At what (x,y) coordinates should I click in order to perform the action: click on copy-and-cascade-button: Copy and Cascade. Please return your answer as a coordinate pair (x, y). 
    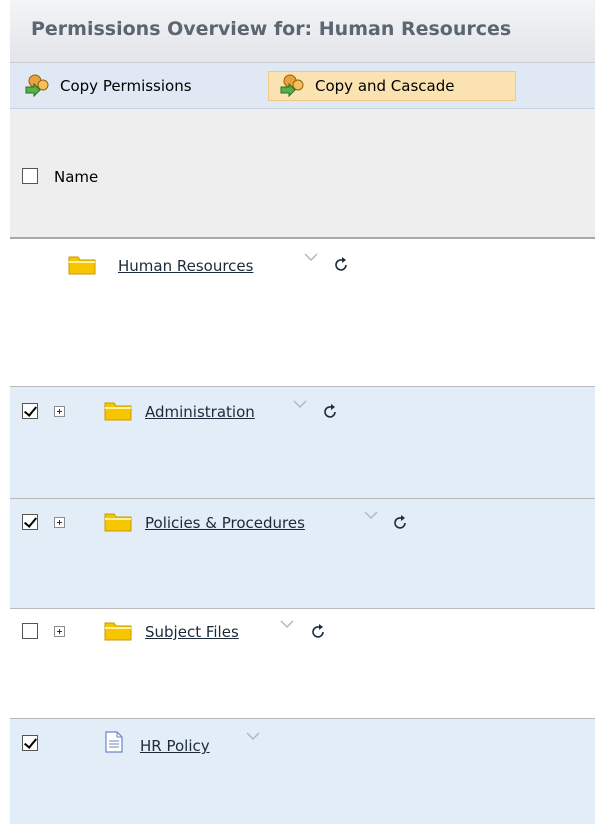
    Looking at the image, I should click on (392, 86).